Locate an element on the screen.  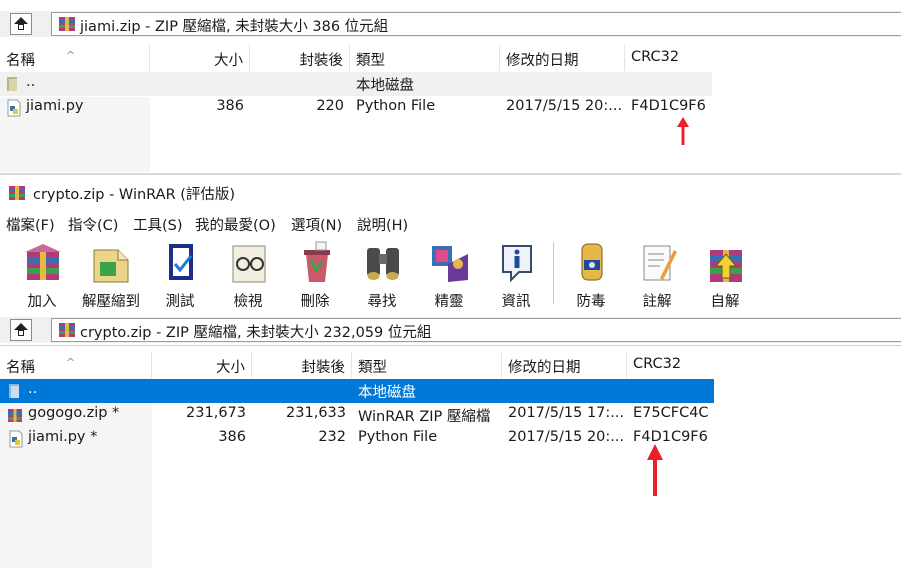
delete-button: 刪除 is located at coordinates (315, 275).